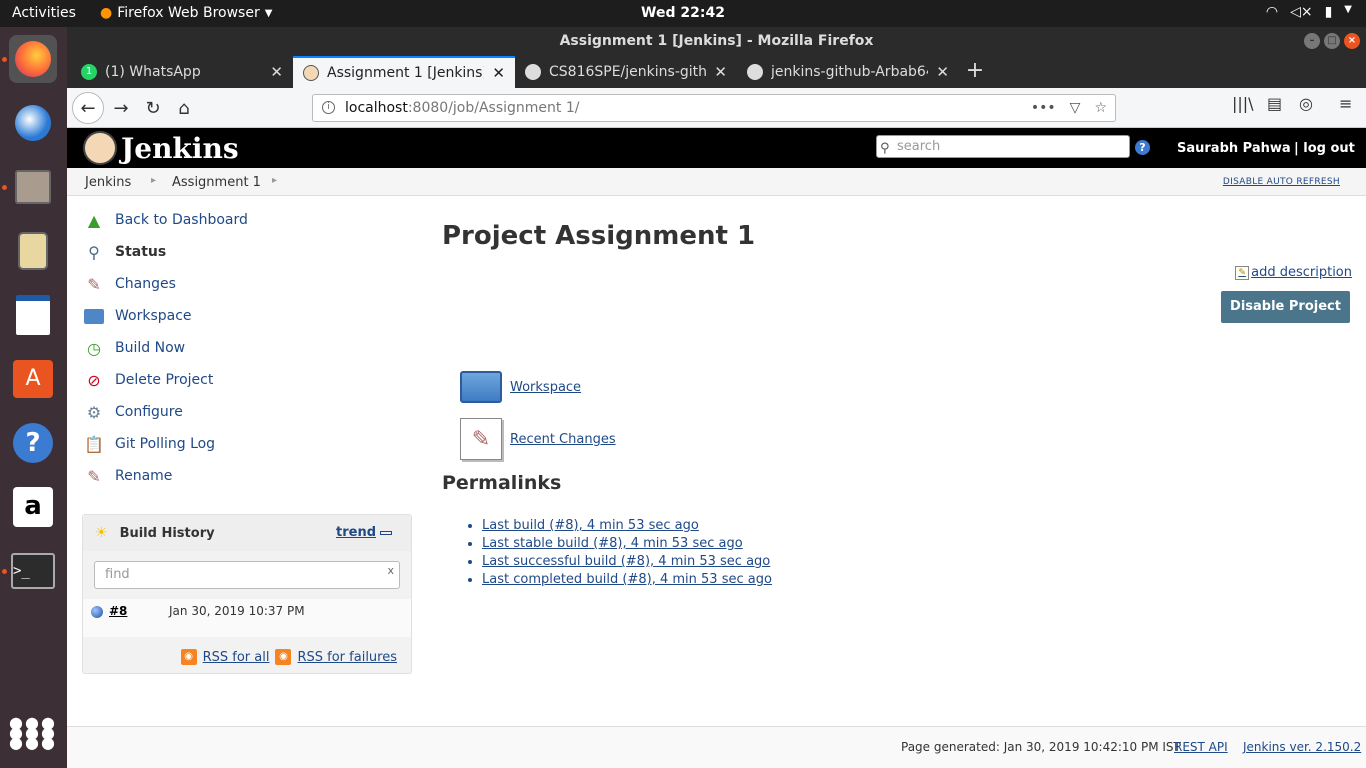 The width and height of the screenshot is (1366, 768). Describe the element at coordinates (248, 284) in the screenshot. I see `task-changes: ✎ Changes` at that location.